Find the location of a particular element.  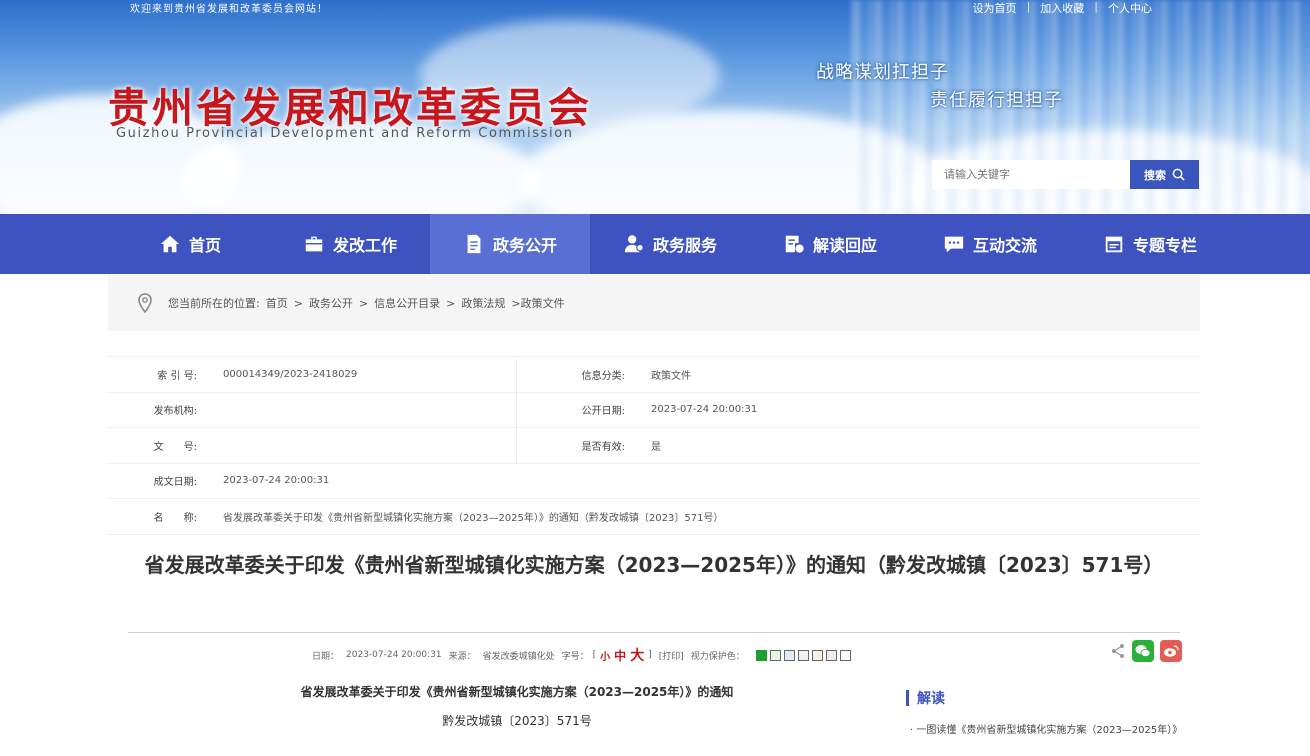

title-divider is located at coordinates (654, 632).